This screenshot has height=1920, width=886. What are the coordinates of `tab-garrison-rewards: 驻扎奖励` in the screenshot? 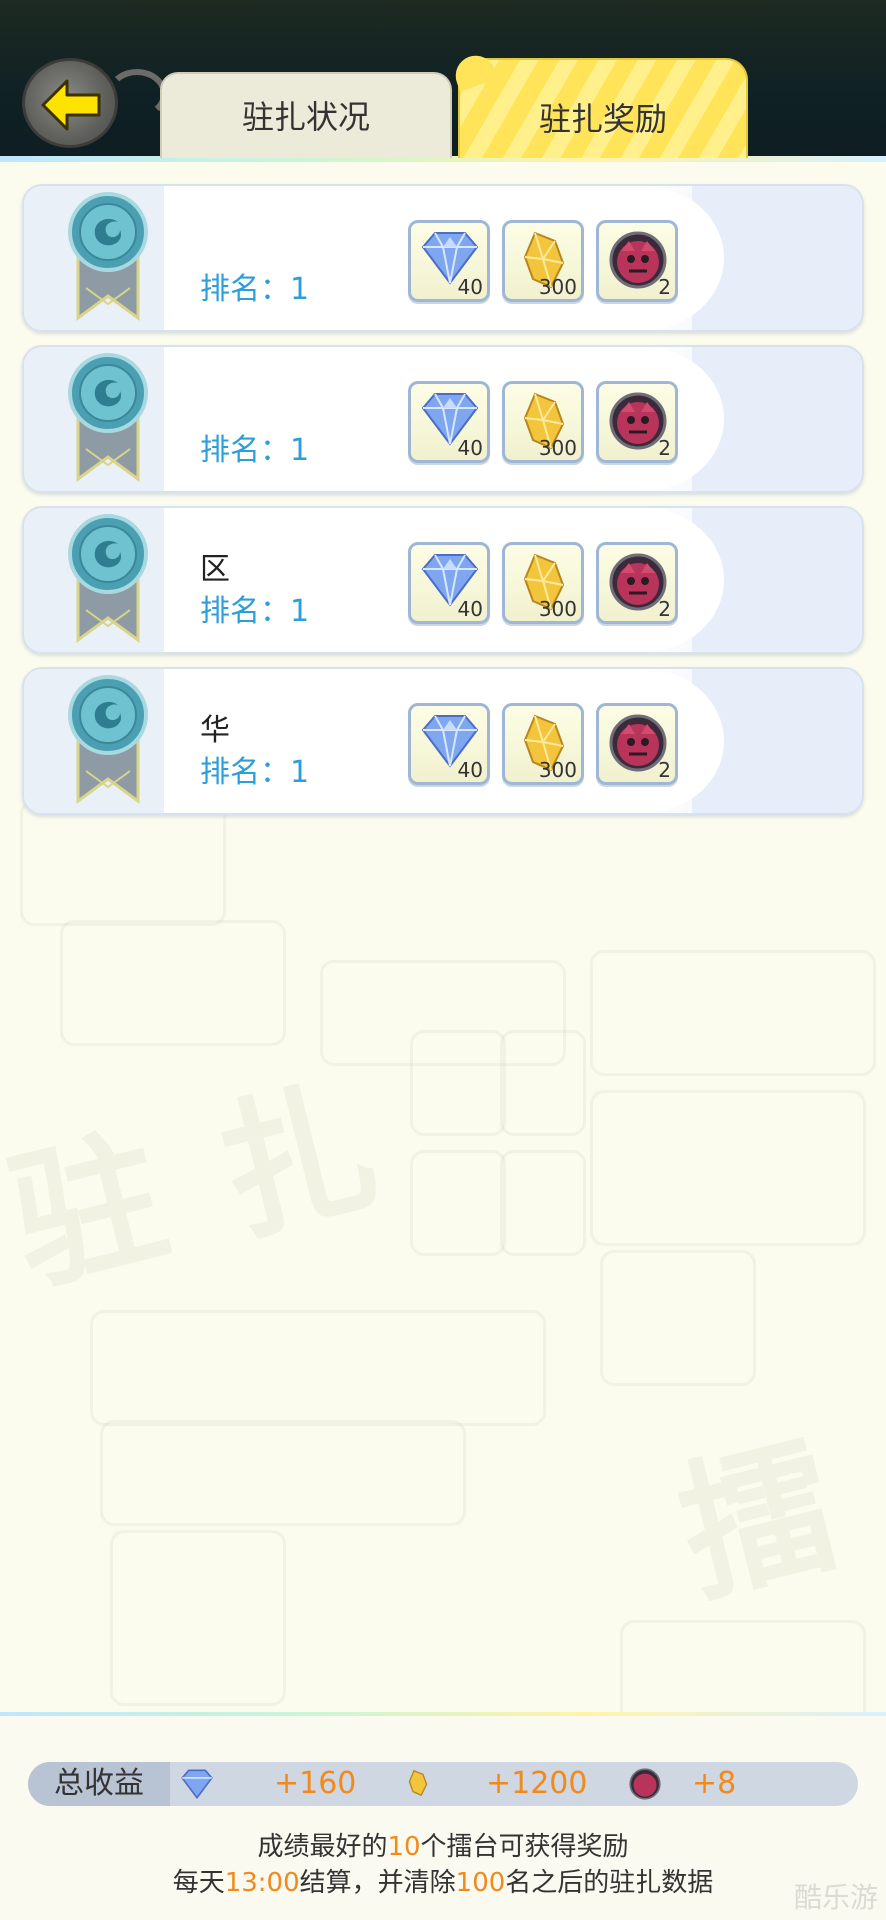 It's located at (603, 108).